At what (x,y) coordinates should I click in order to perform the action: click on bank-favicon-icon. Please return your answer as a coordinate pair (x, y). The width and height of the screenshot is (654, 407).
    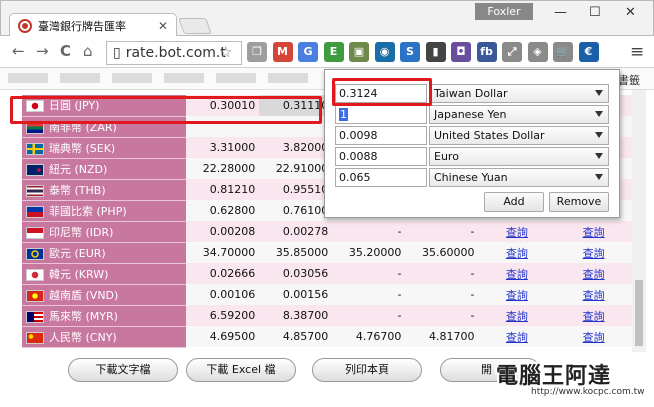
    Looking at the image, I should click on (25, 25).